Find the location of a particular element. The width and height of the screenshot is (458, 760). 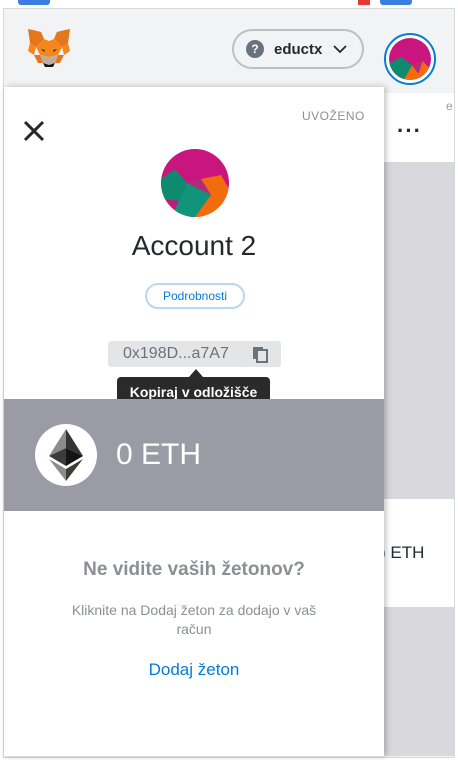

account-balance: 0 ETH is located at coordinates (159, 454).